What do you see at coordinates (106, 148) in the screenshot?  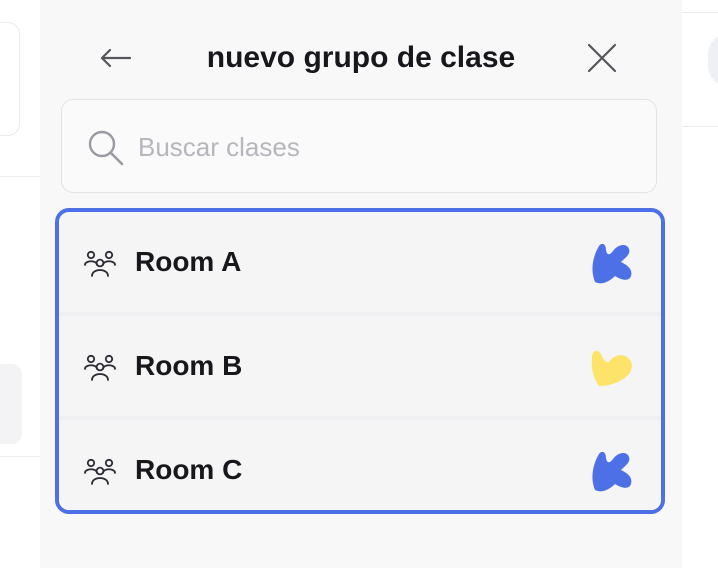 I see `search-icon` at bounding box center [106, 148].